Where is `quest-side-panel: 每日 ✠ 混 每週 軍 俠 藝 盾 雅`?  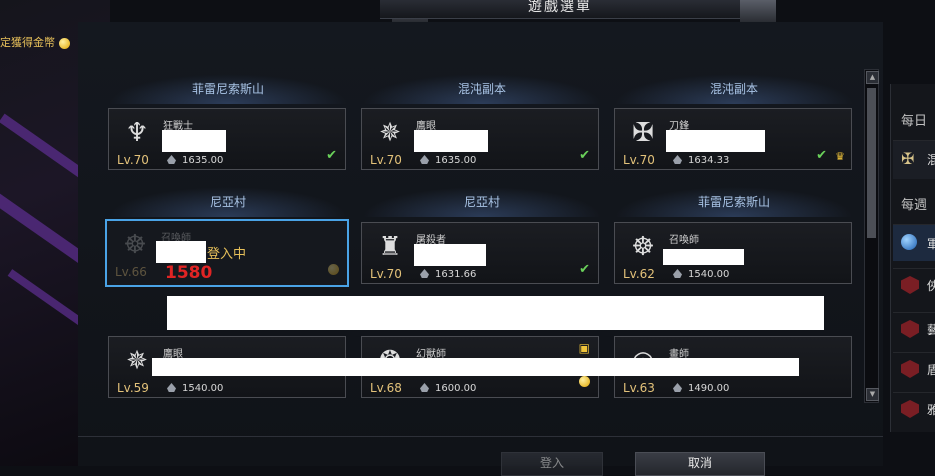 quest-side-panel: 每日 ✠ 混 每週 軍 俠 藝 盾 雅 is located at coordinates (912, 258).